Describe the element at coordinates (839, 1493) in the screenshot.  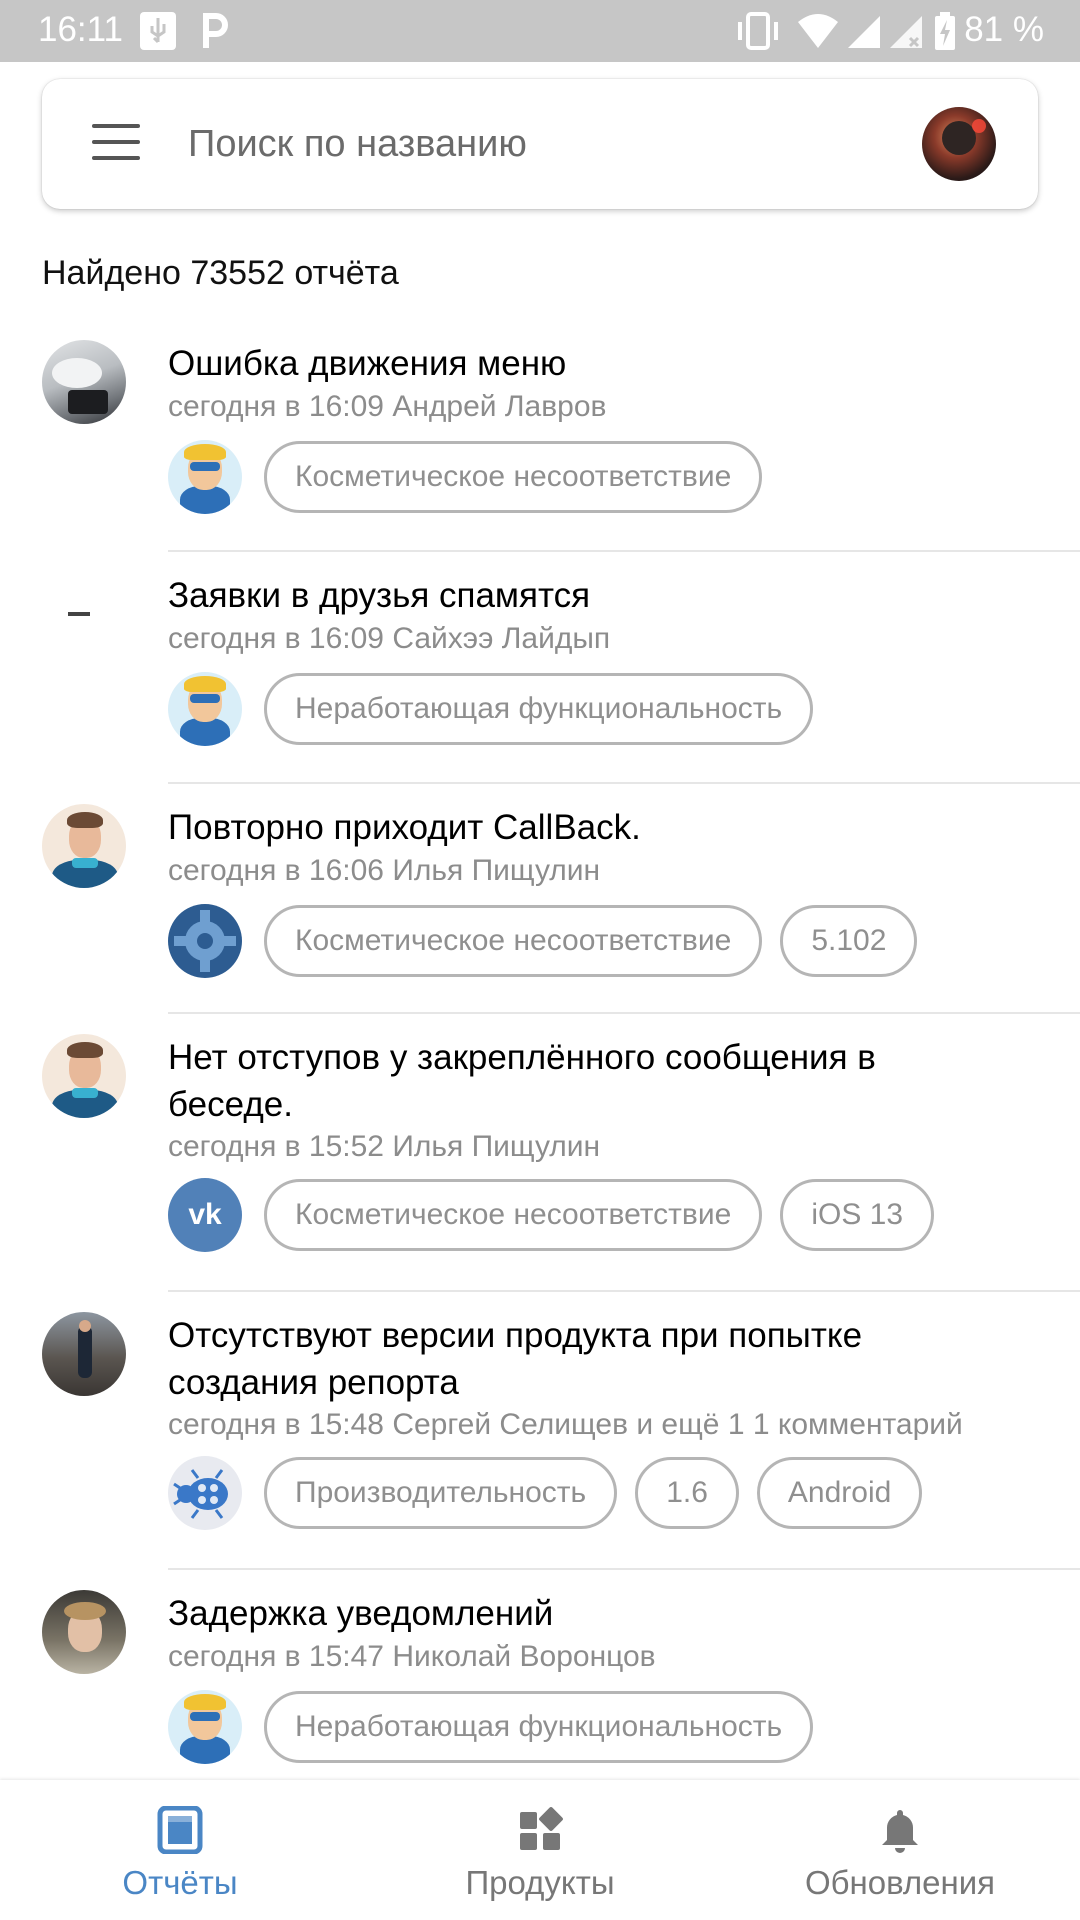
I see `tag: Android` at that location.